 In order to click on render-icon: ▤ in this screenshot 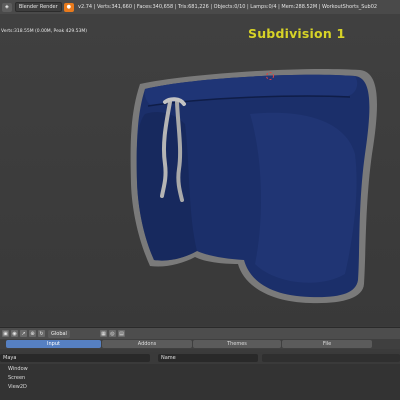, I will do `click(121, 333)`.